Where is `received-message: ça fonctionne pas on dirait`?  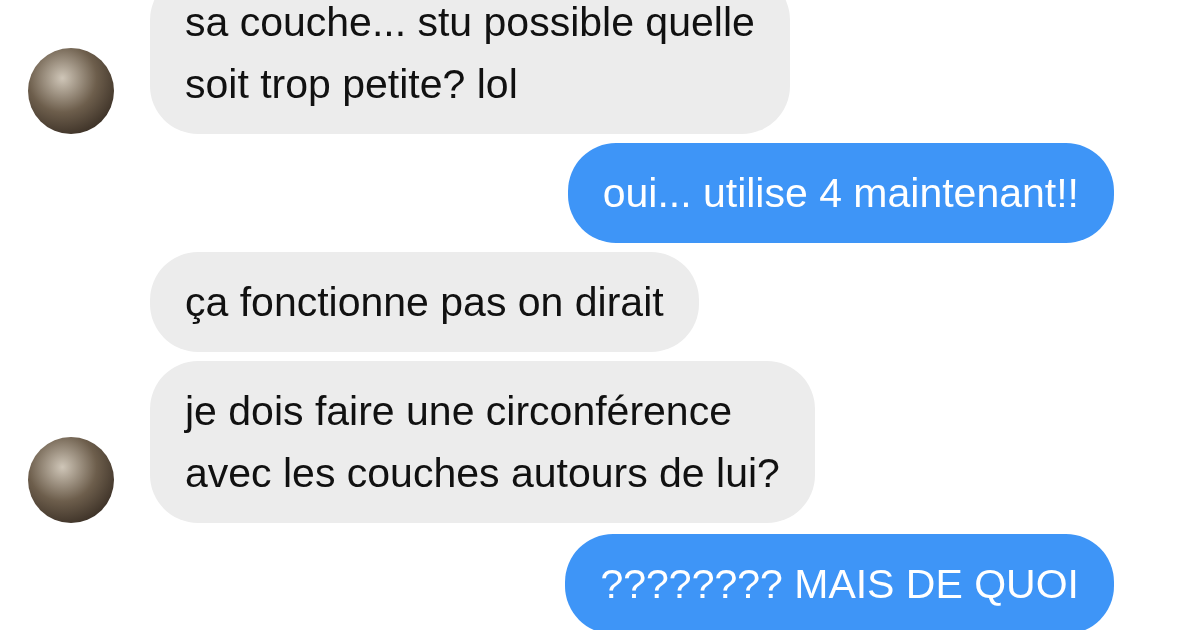
received-message: ça fonctionne pas on dirait is located at coordinates (424, 302).